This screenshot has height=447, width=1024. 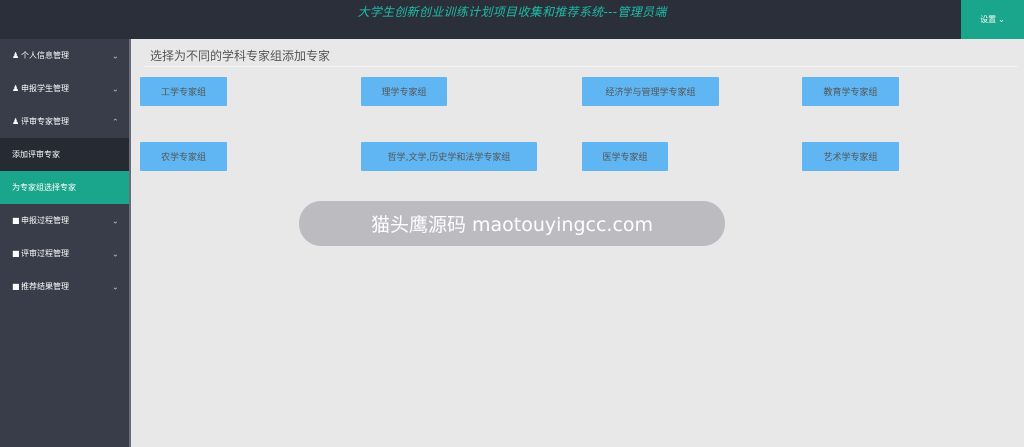 I want to click on group-button-arts: 艺术学专家组, so click(x=850, y=156).